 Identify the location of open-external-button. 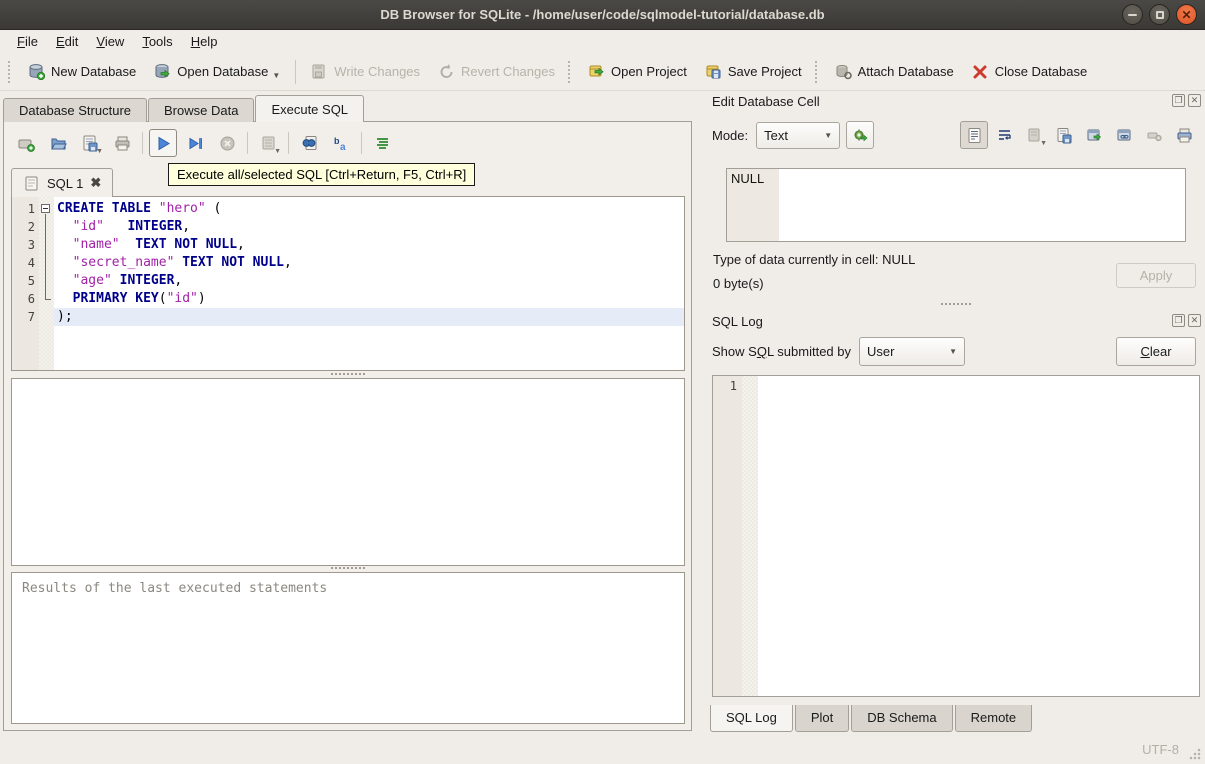
(1094, 135).